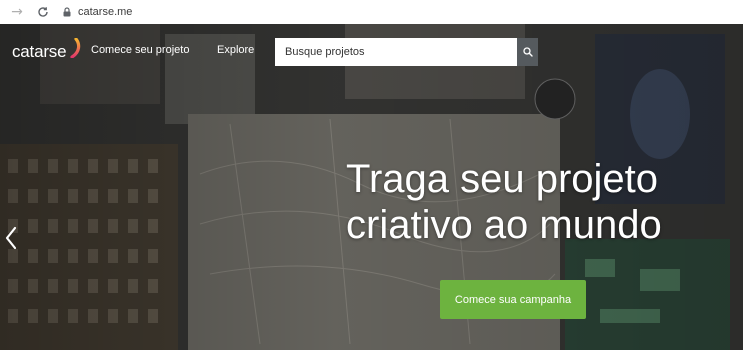  Describe the element at coordinates (513, 299) in the screenshot. I see `start-campaign-button: Comece sua campanha` at that location.